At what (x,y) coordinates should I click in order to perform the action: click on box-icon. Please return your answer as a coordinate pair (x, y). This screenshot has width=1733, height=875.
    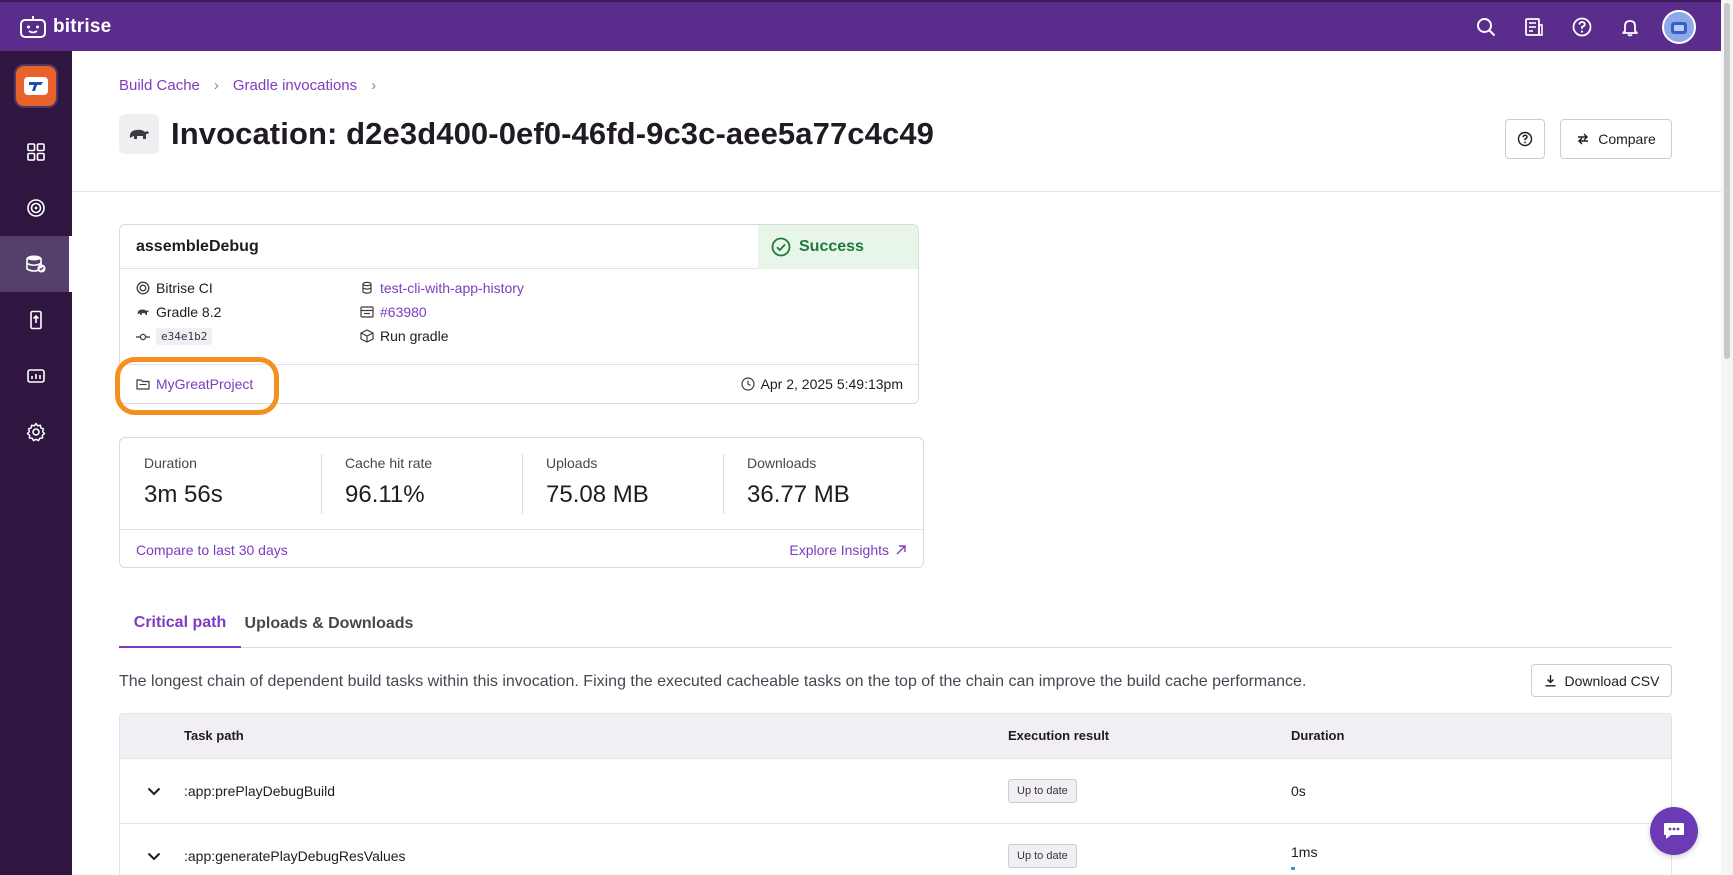
    Looking at the image, I should click on (367, 336).